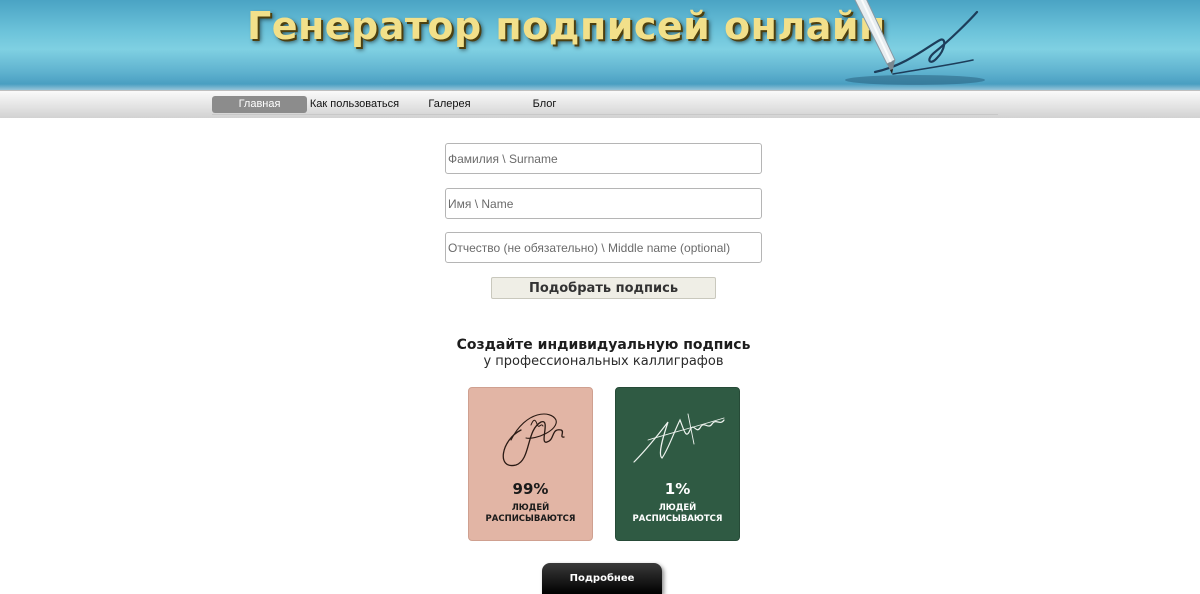 Image resolution: width=1200 pixels, height=594 pixels. What do you see at coordinates (602, 578) in the screenshot?
I see `more-info-button: Подробнее` at bounding box center [602, 578].